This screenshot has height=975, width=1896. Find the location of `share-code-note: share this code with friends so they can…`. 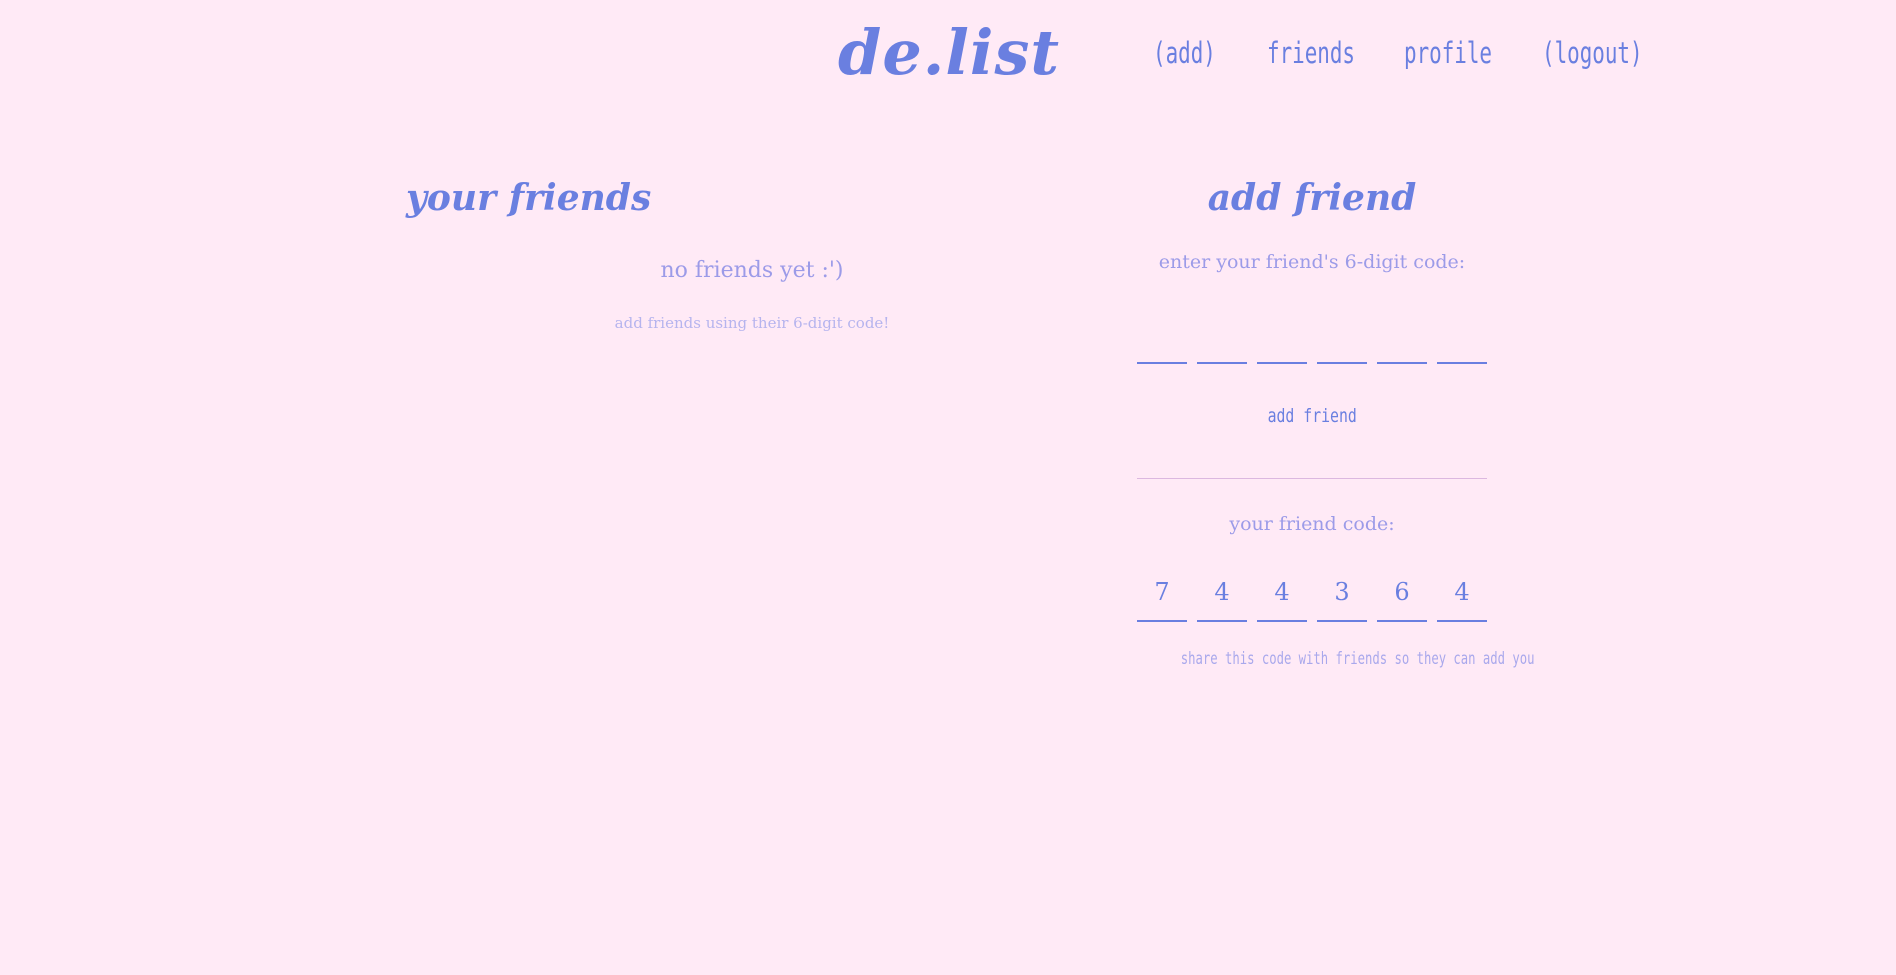

share-code-note: share this code with friends so they can… is located at coordinates (1323, 659).